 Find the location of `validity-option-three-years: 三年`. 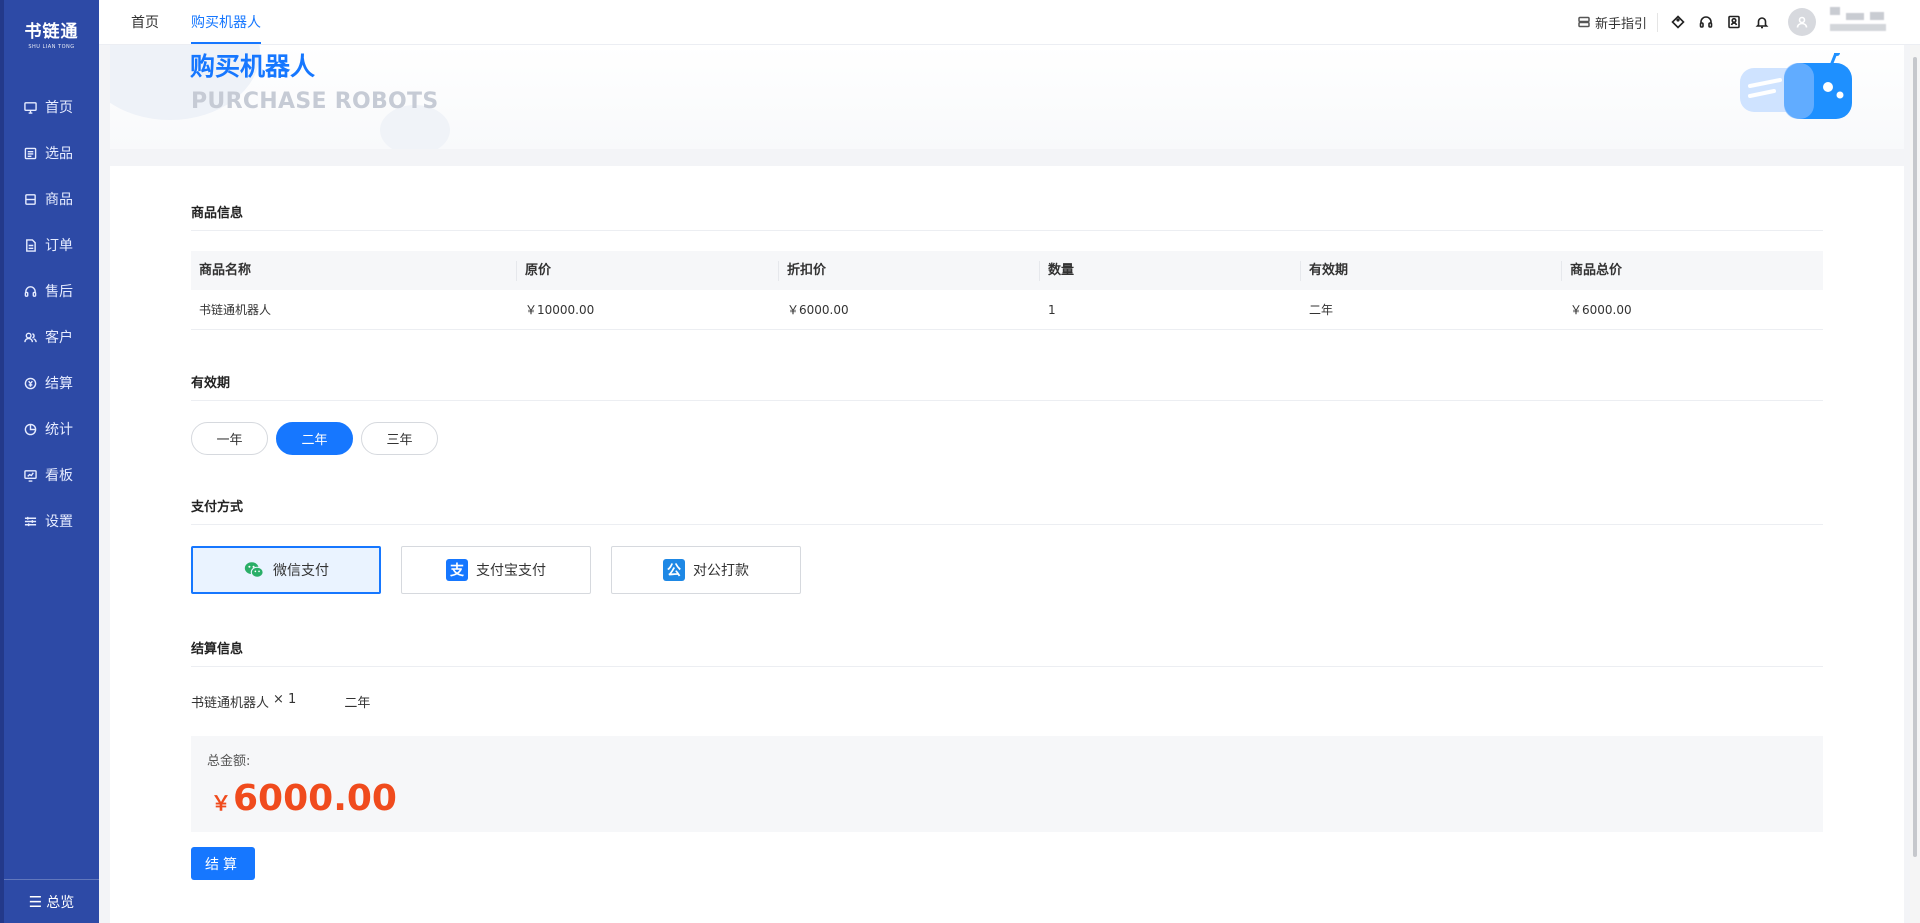

validity-option-three-years: 三年 is located at coordinates (399, 438).